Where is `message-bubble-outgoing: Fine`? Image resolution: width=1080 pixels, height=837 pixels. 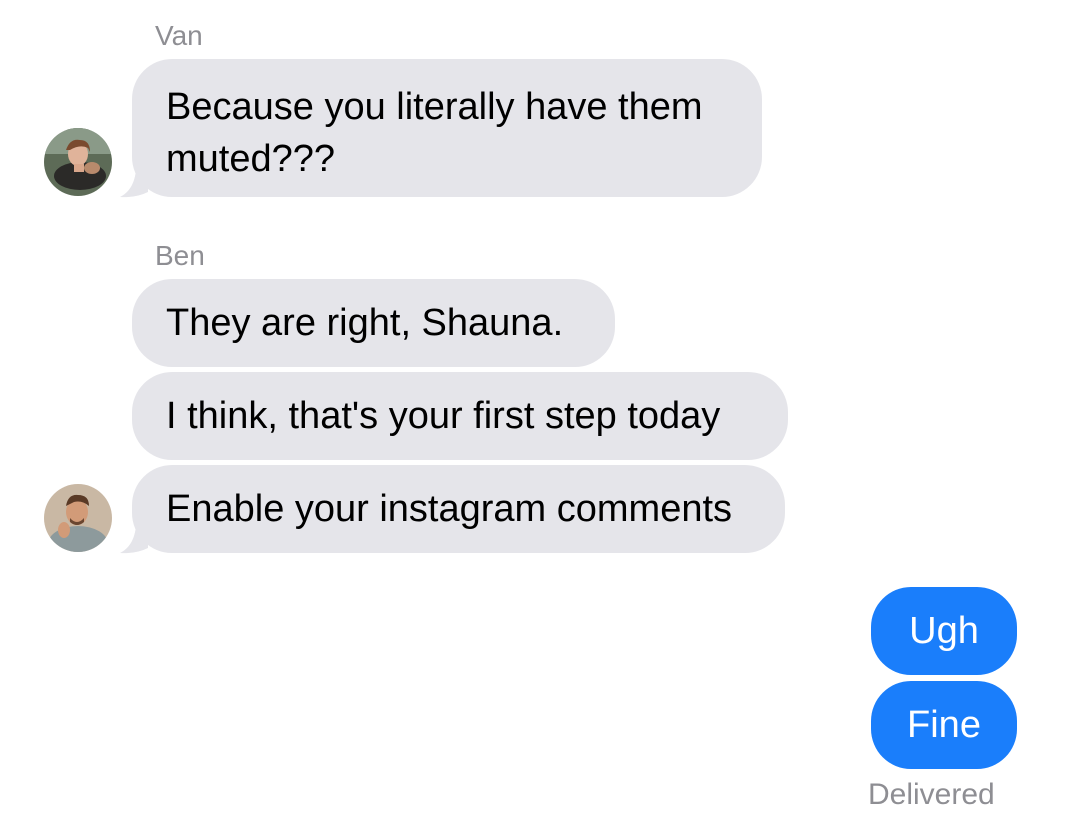 message-bubble-outgoing: Fine is located at coordinates (944, 725).